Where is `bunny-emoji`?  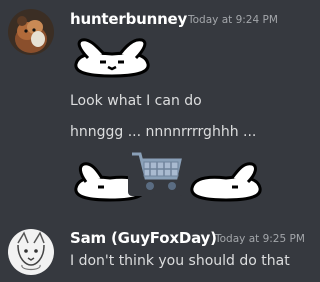 bunny-emoji is located at coordinates (112, 57).